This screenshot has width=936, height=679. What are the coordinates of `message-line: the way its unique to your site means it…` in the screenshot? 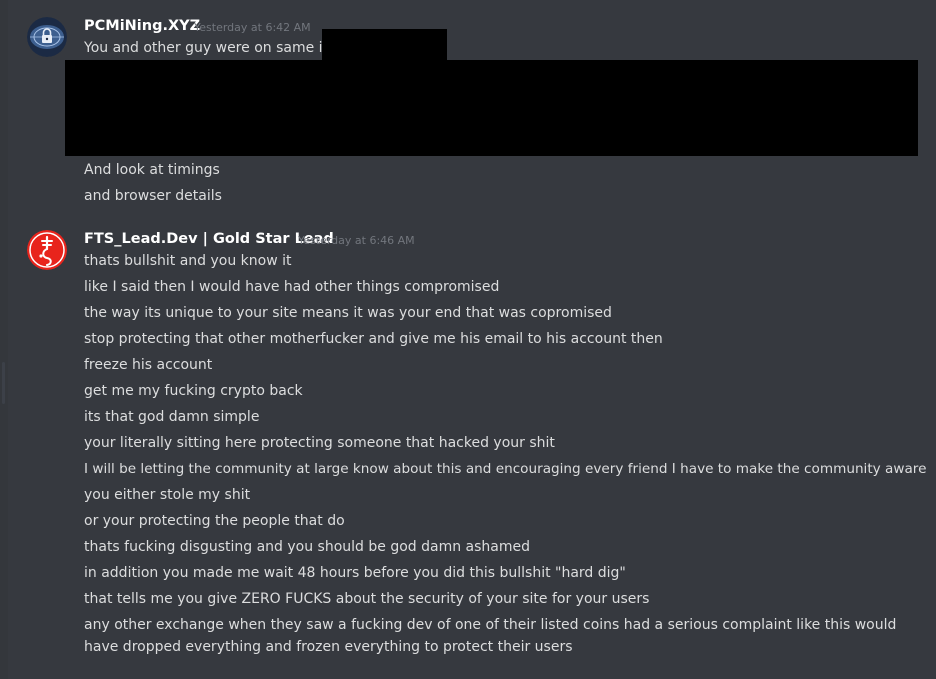 It's located at (348, 313).